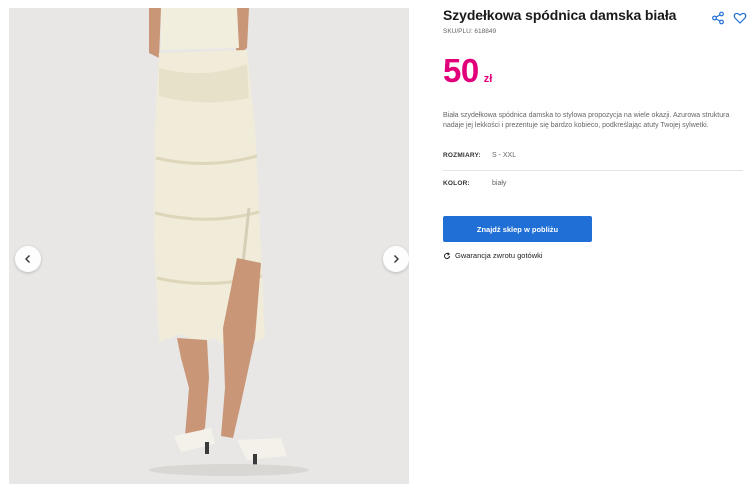 The height and width of the screenshot is (487, 749). I want to click on product-title: Szydełkowa spódnica damska biała, so click(560, 15).